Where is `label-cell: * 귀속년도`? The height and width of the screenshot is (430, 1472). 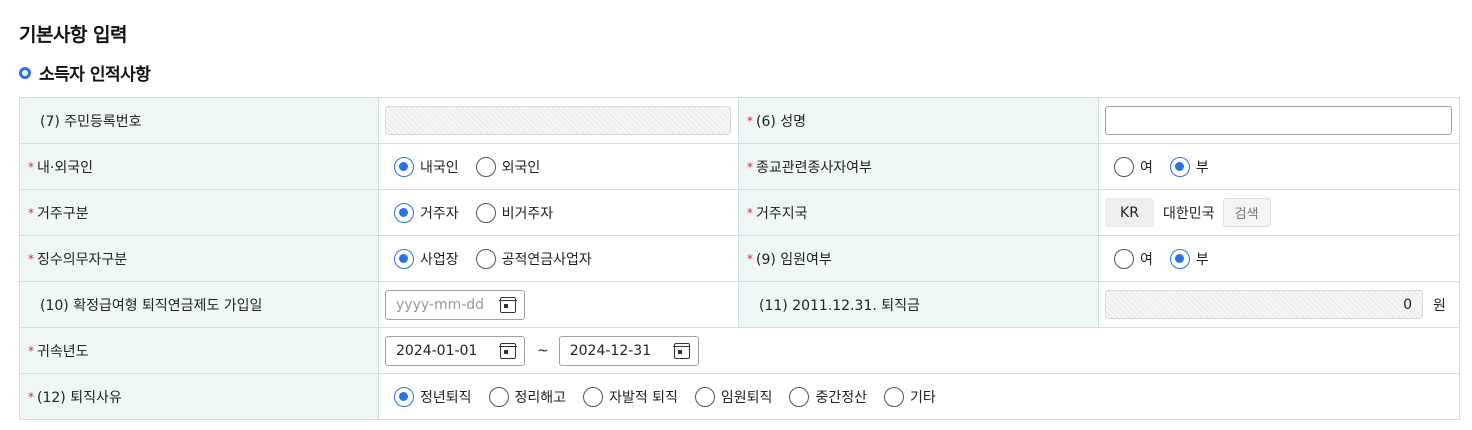 label-cell: * 귀속년도 is located at coordinates (199, 350).